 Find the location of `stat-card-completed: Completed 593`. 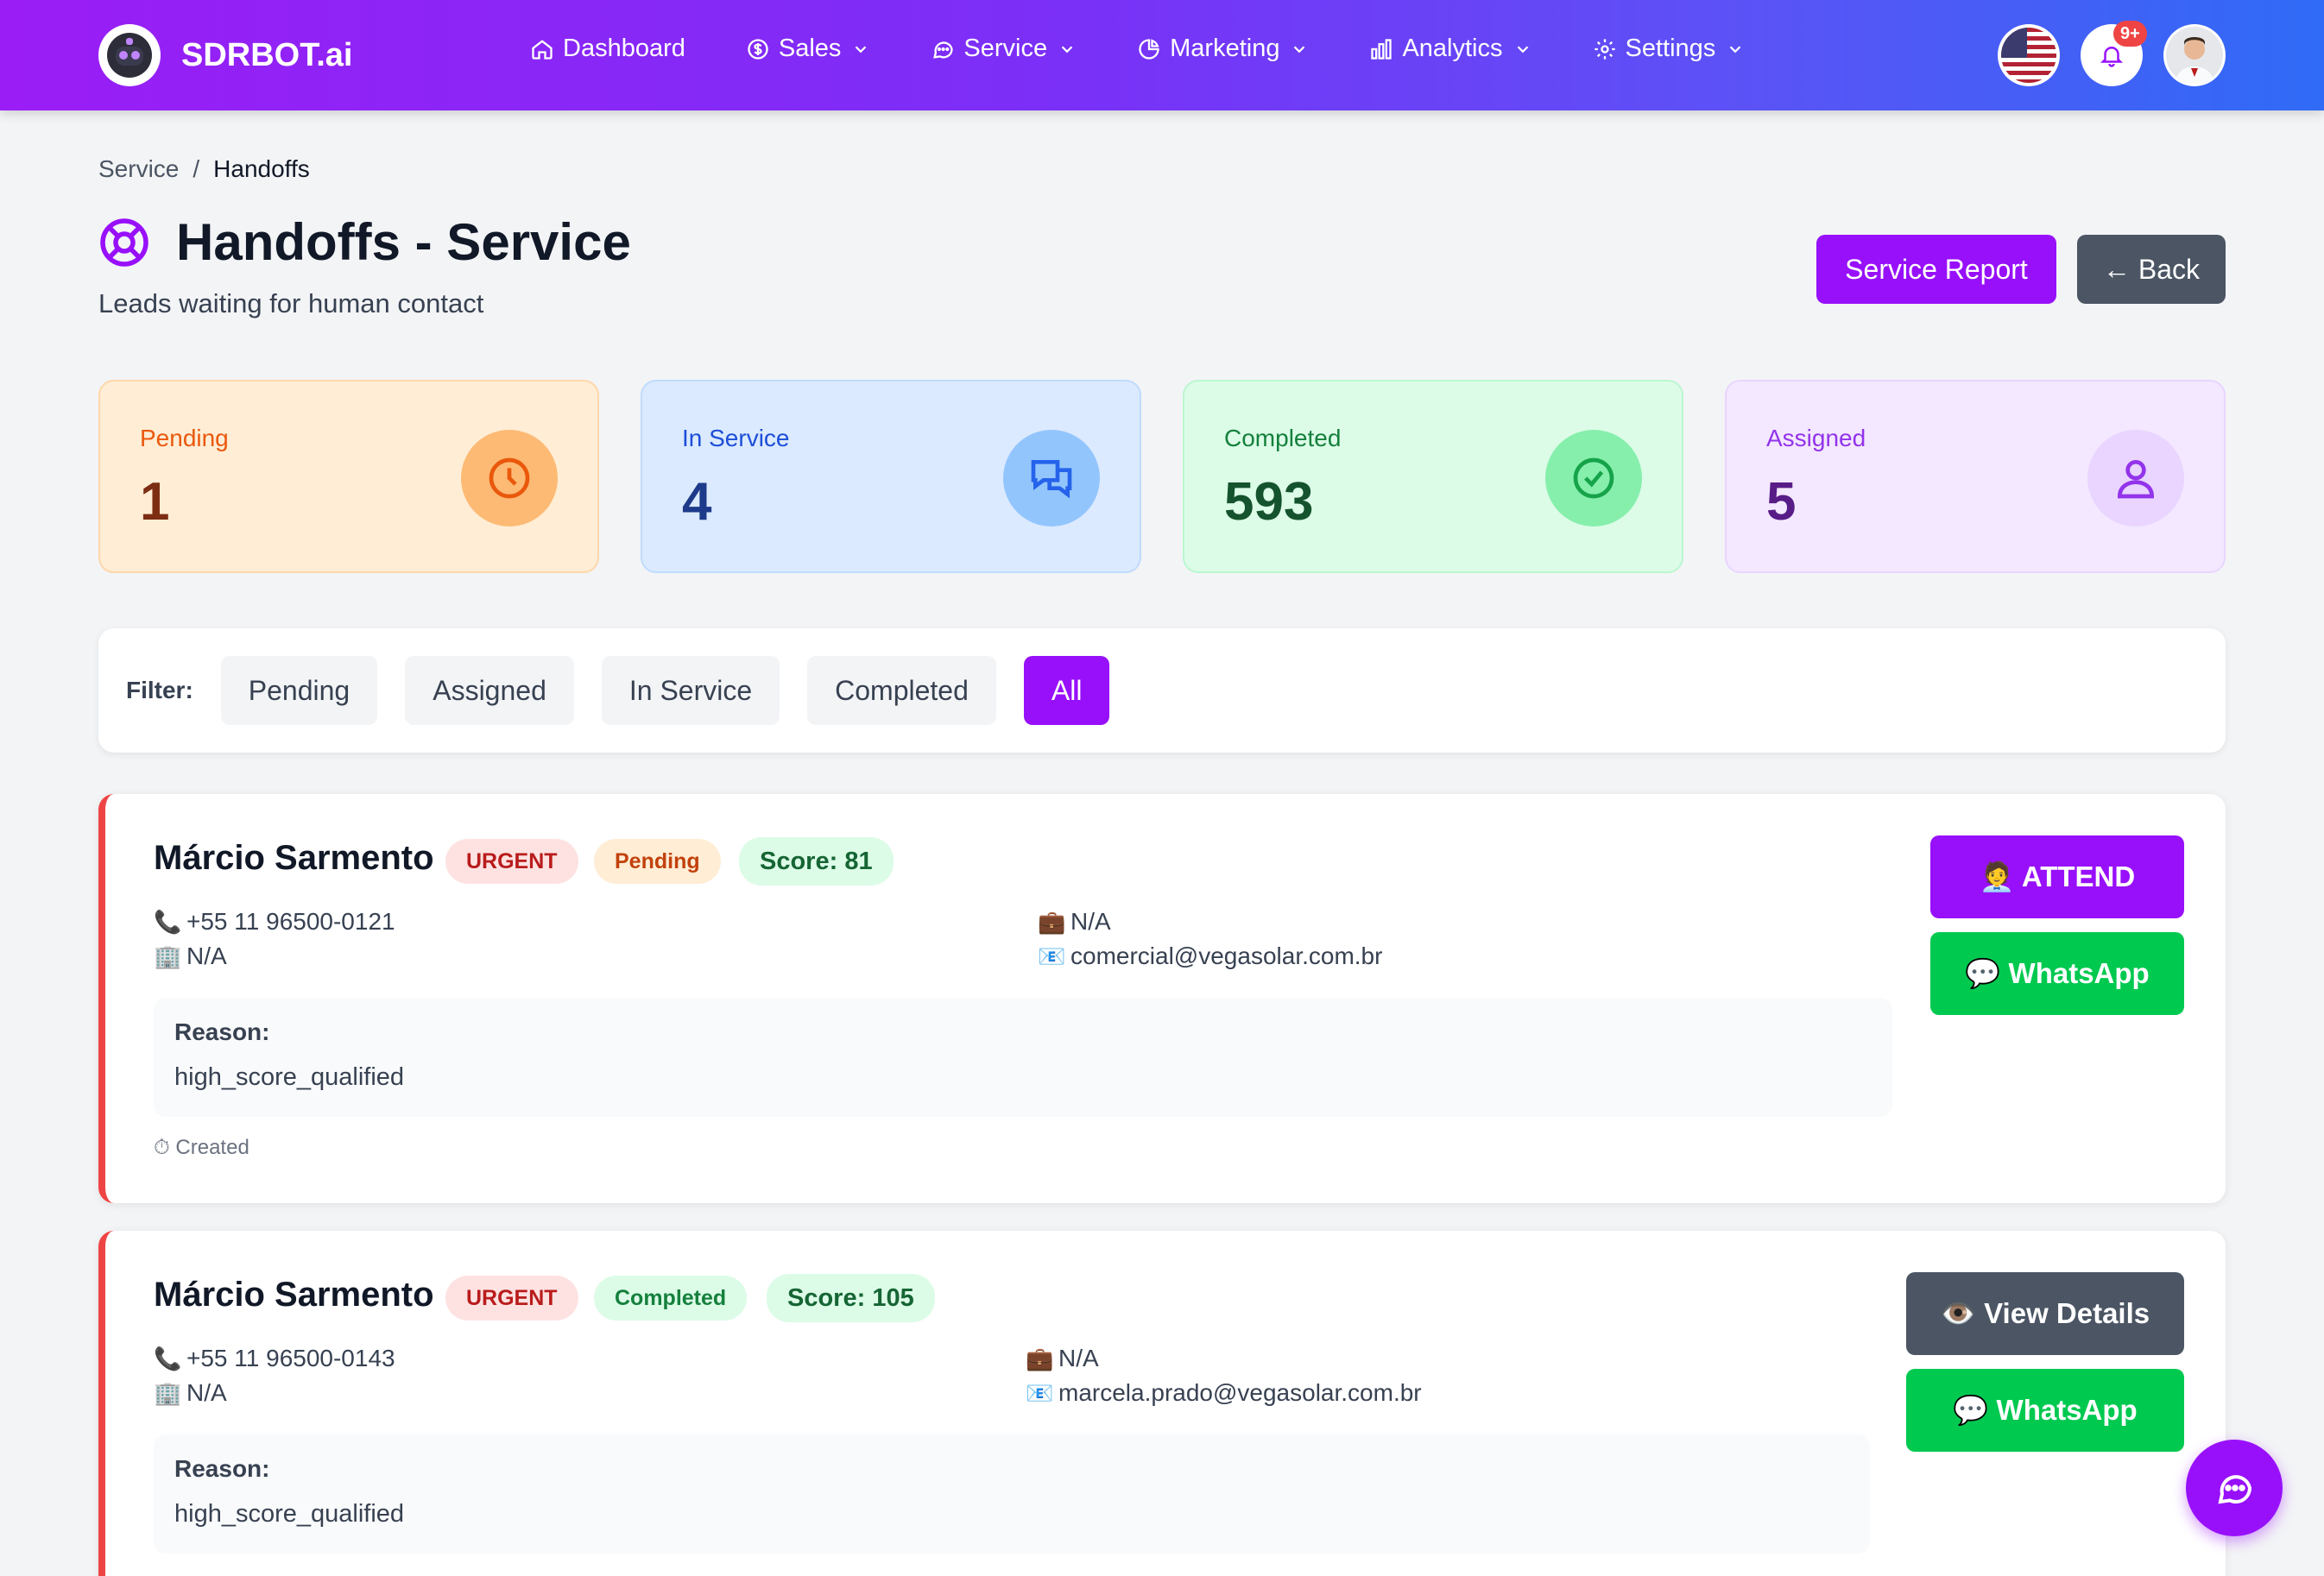

stat-card-completed: Completed 593 is located at coordinates (1433, 476).